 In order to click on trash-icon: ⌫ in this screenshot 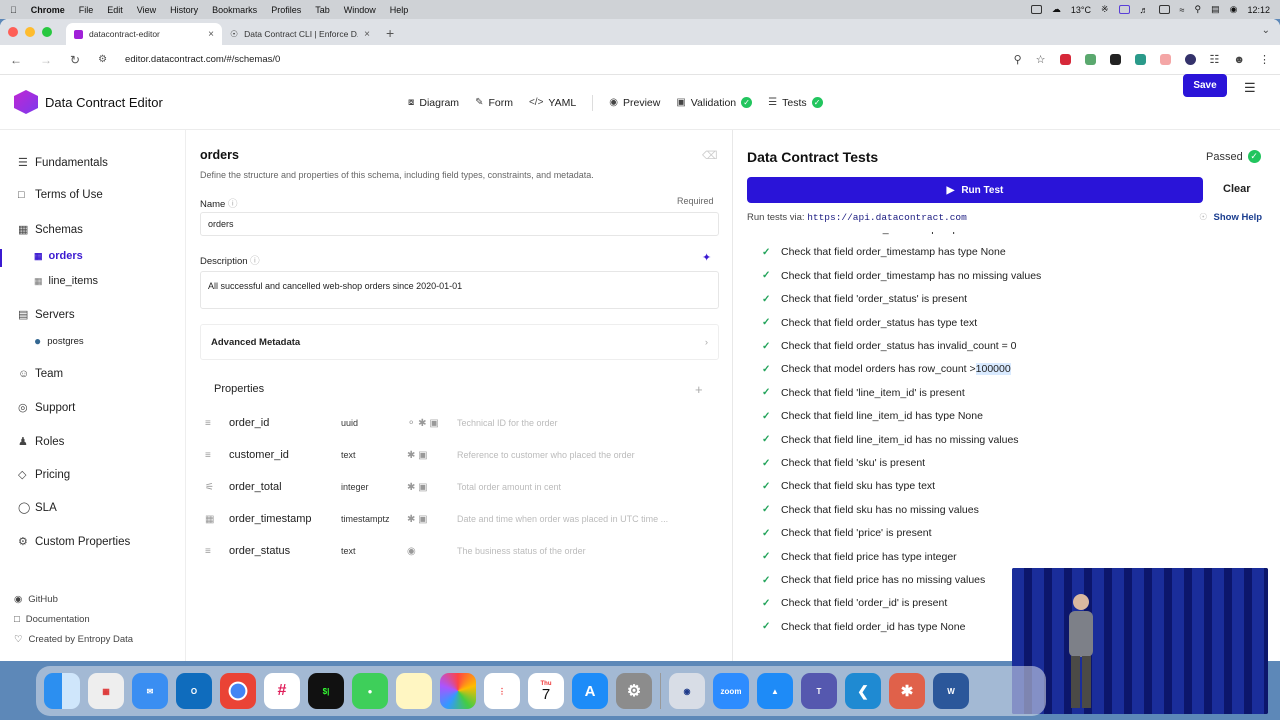, I will do `click(710, 155)`.